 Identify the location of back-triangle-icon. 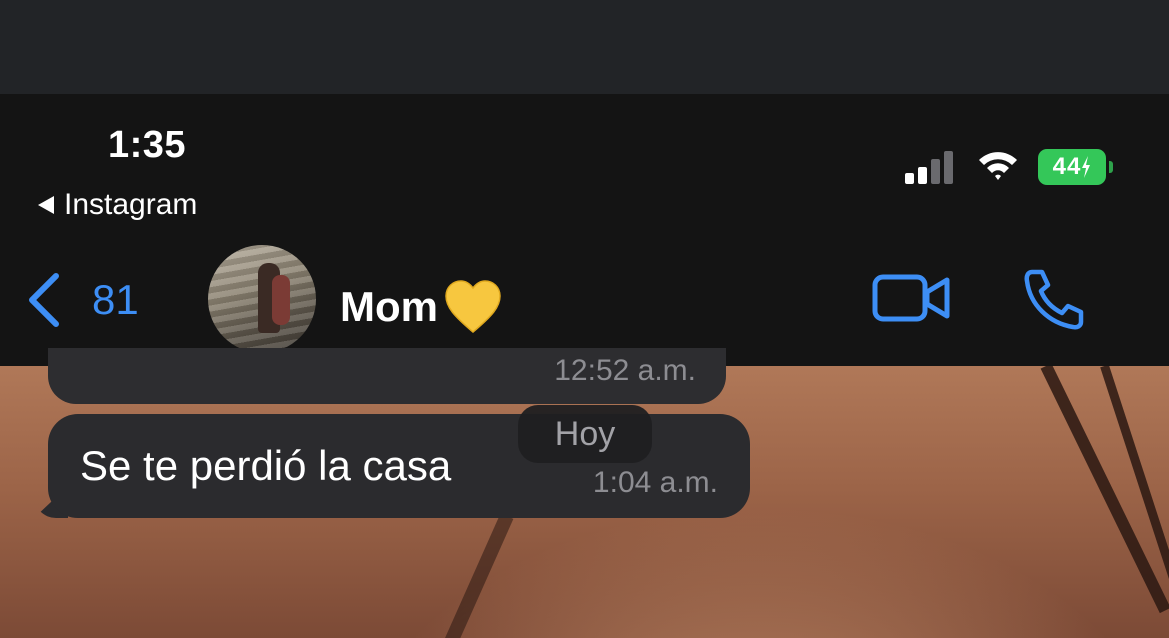
(46, 205).